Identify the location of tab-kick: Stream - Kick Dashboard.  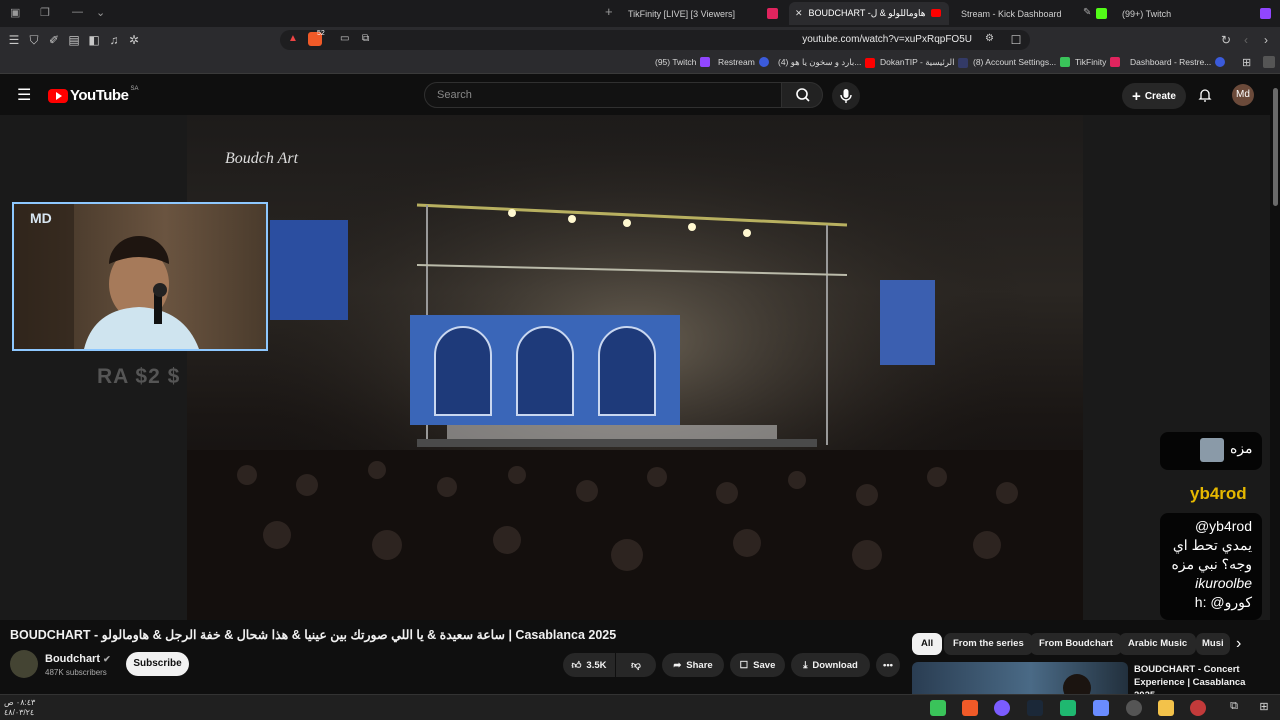
(1017, 13).